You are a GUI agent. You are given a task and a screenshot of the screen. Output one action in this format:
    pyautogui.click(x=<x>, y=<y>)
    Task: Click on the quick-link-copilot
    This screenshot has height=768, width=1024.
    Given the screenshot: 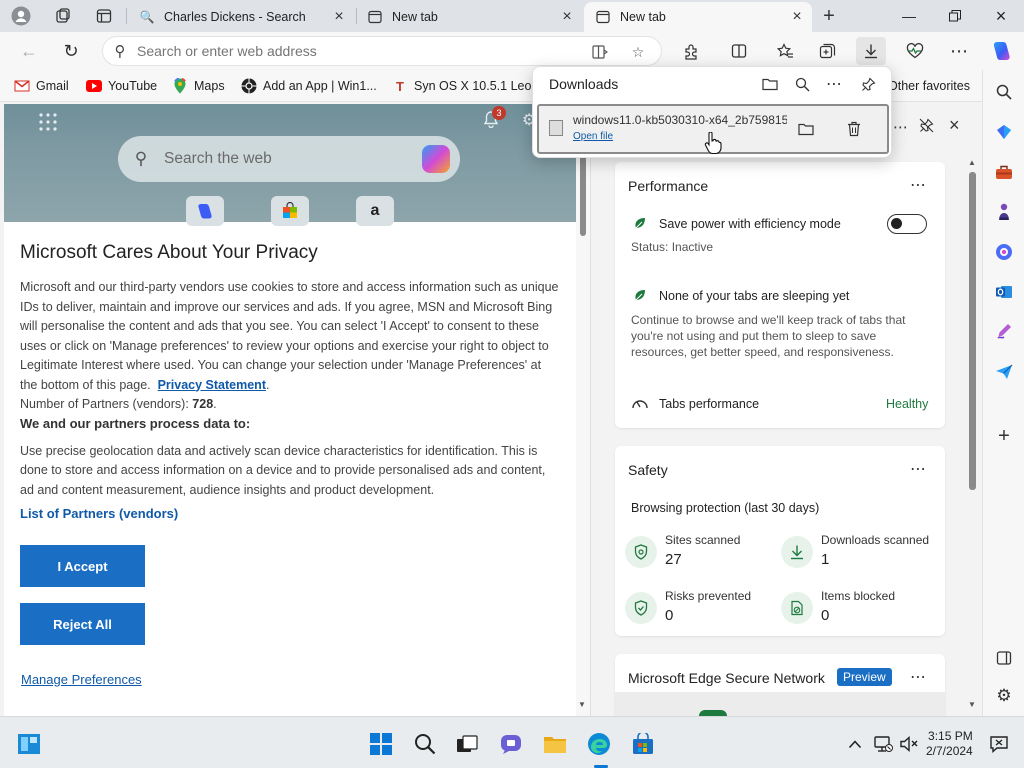 What is the action you would take?
    pyautogui.click(x=205, y=211)
    